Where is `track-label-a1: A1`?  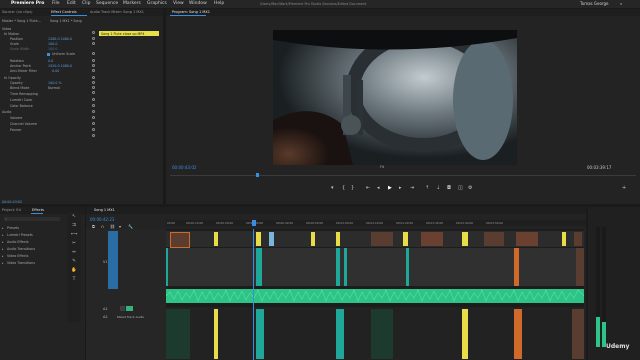 track-label-a1: A1 is located at coordinates (105, 309).